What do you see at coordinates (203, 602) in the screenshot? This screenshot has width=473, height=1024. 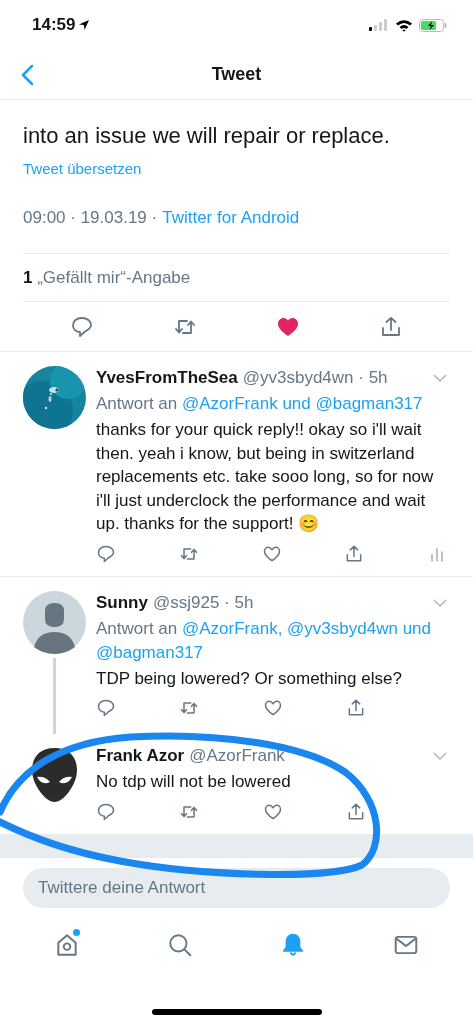 I see `author-handle: @ssj925 · 5h` at bounding box center [203, 602].